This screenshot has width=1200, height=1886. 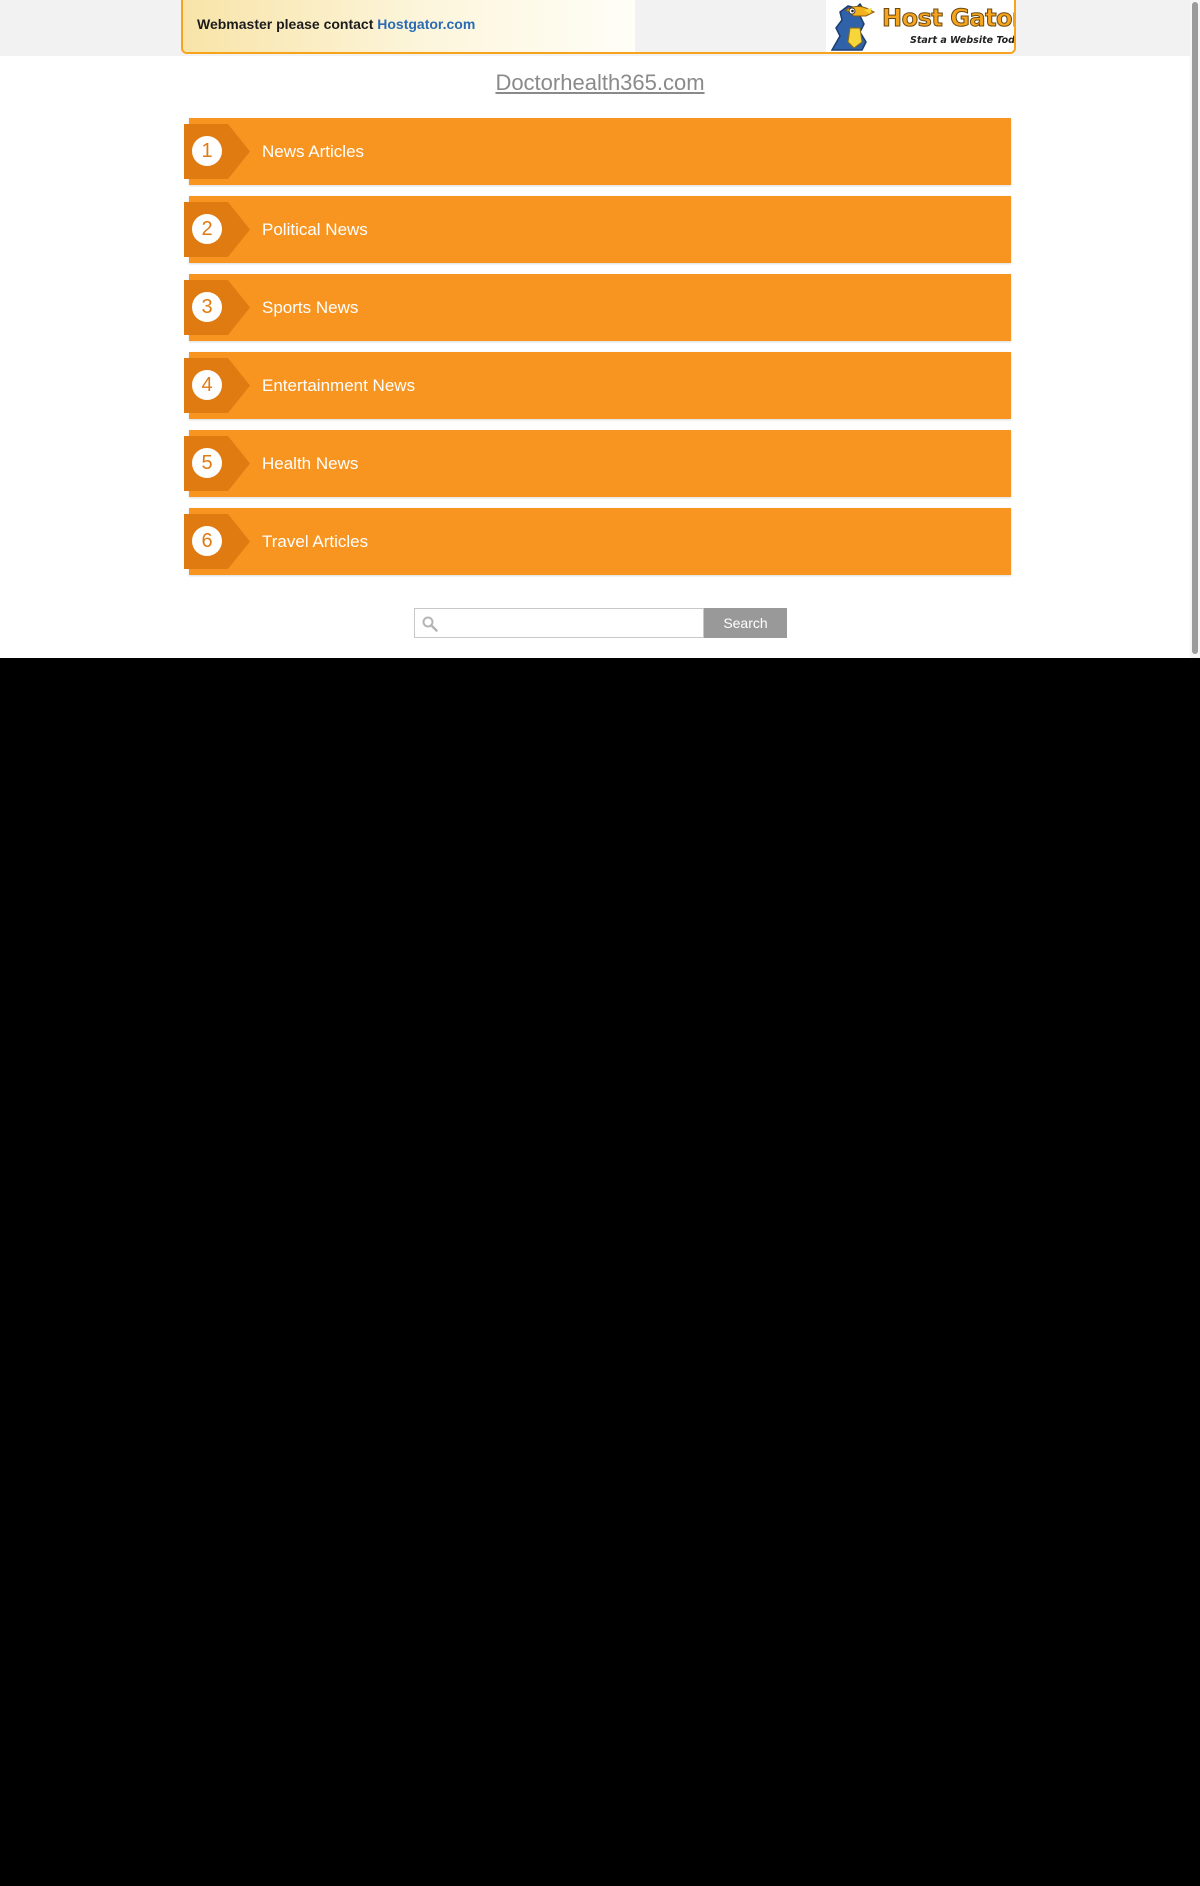 What do you see at coordinates (598, 542) in the screenshot?
I see `menu-item-travel-articles: 6 Travel Articles` at bounding box center [598, 542].